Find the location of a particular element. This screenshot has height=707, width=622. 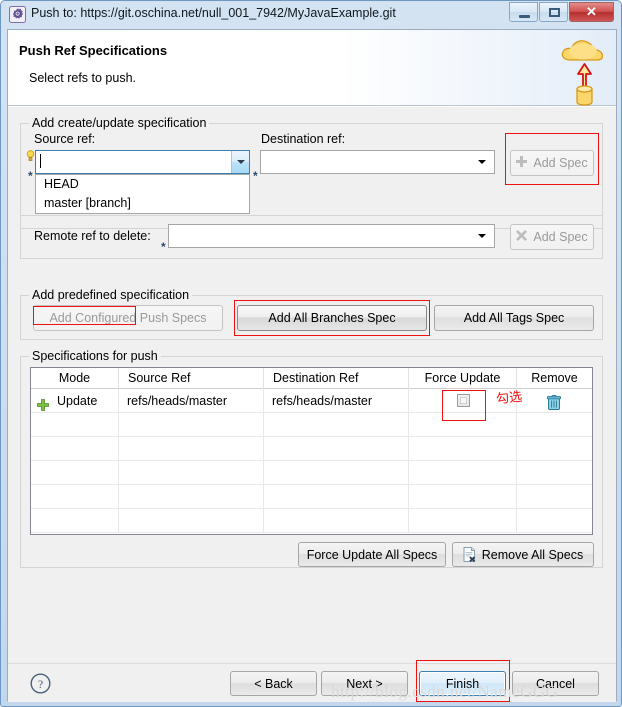

maximize-icon is located at coordinates (554, 12).